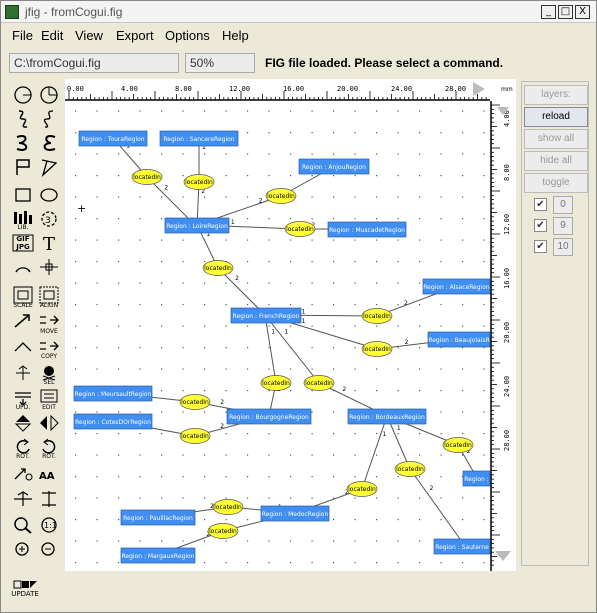 Image resolution: width=597 pixels, height=613 pixels. What do you see at coordinates (22, 35) in the screenshot?
I see `menu-file: File` at bounding box center [22, 35].